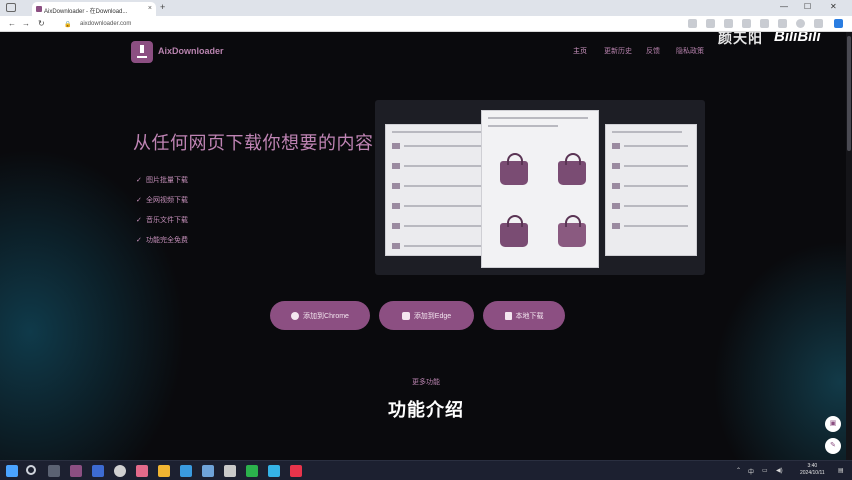 The image size is (852, 480). Describe the element at coordinates (812, 470) in the screenshot. I see `system-clock: 3:40 2024/10/11` at that location.